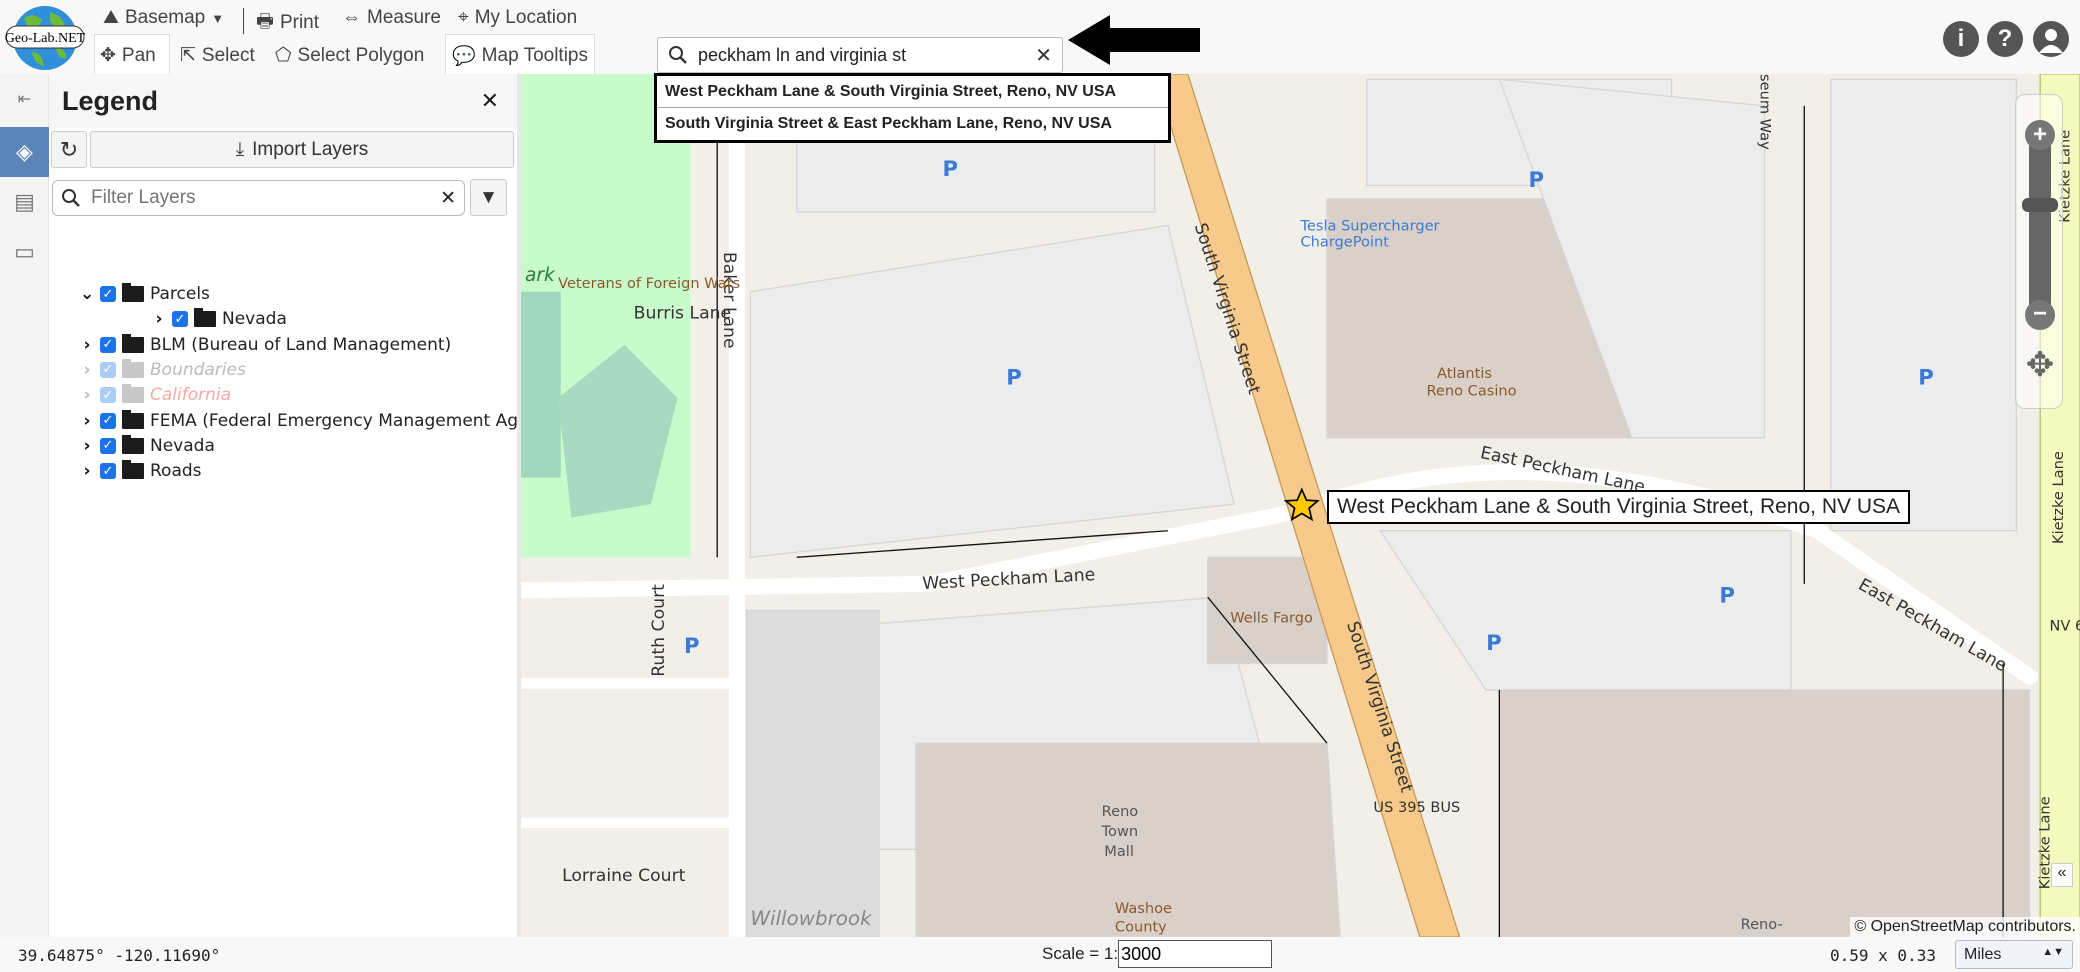 The image size is (2080, 972). Describe the element at coordinates (2040, 205) in the screenshot. I see `zoom-slider-handle` at that location.